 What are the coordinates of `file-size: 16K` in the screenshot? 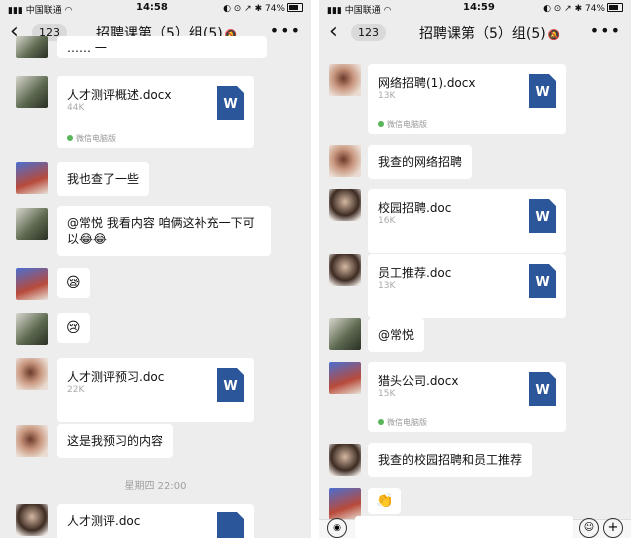 It's located at (387, 221).